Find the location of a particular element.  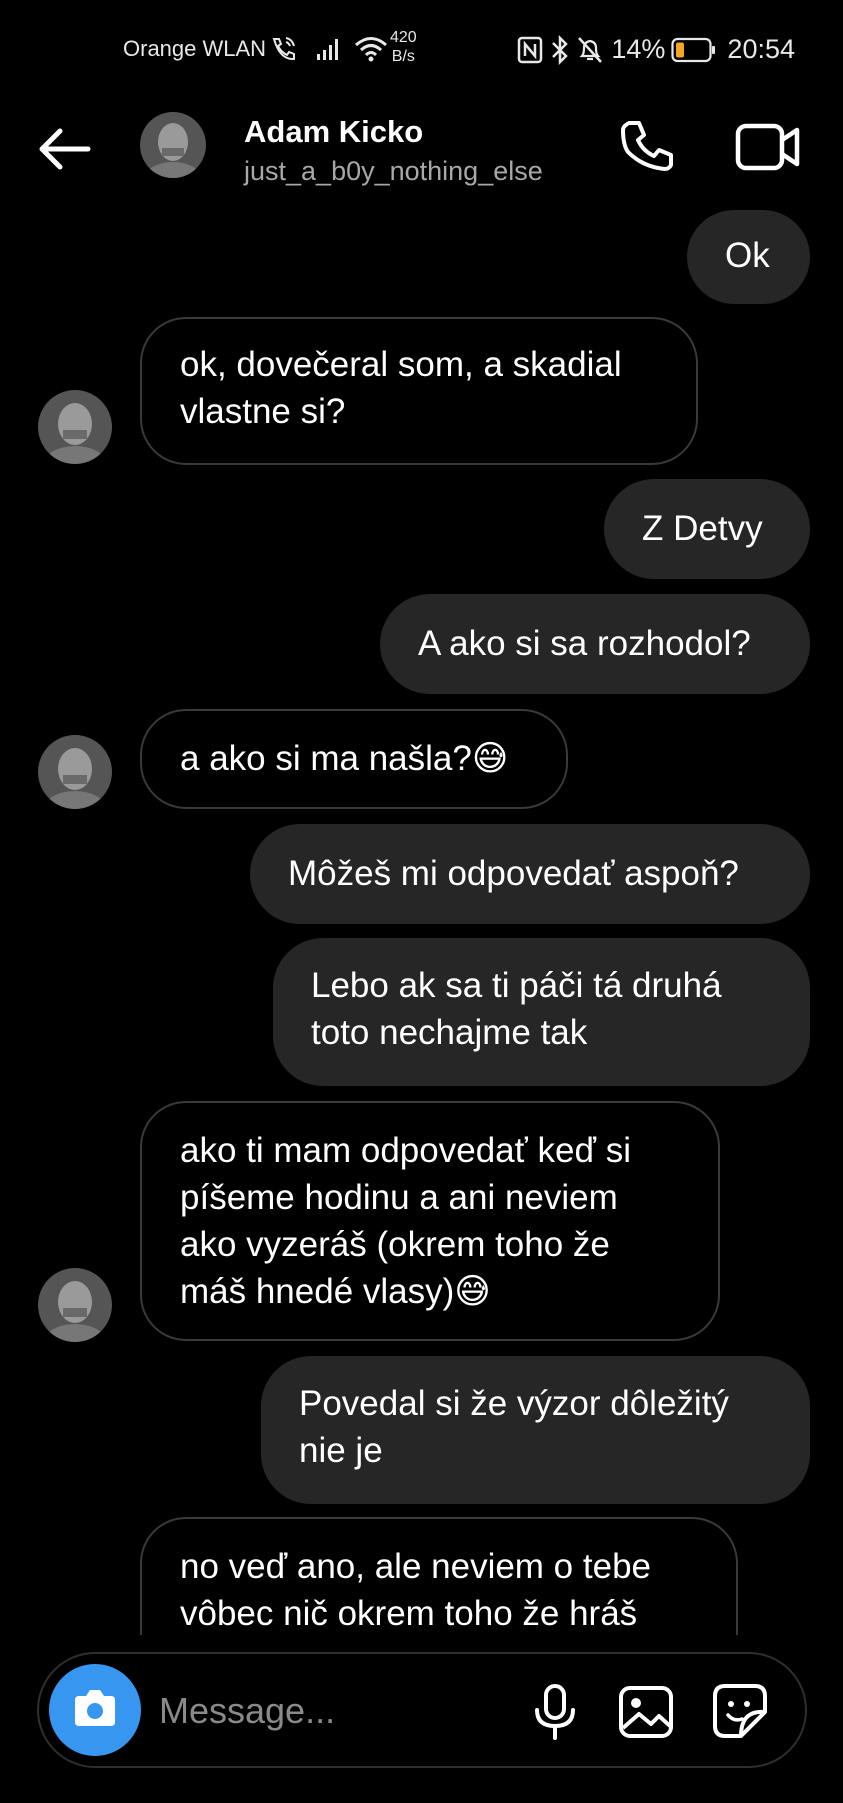

message-composer is located at coordinates (422, 1710).